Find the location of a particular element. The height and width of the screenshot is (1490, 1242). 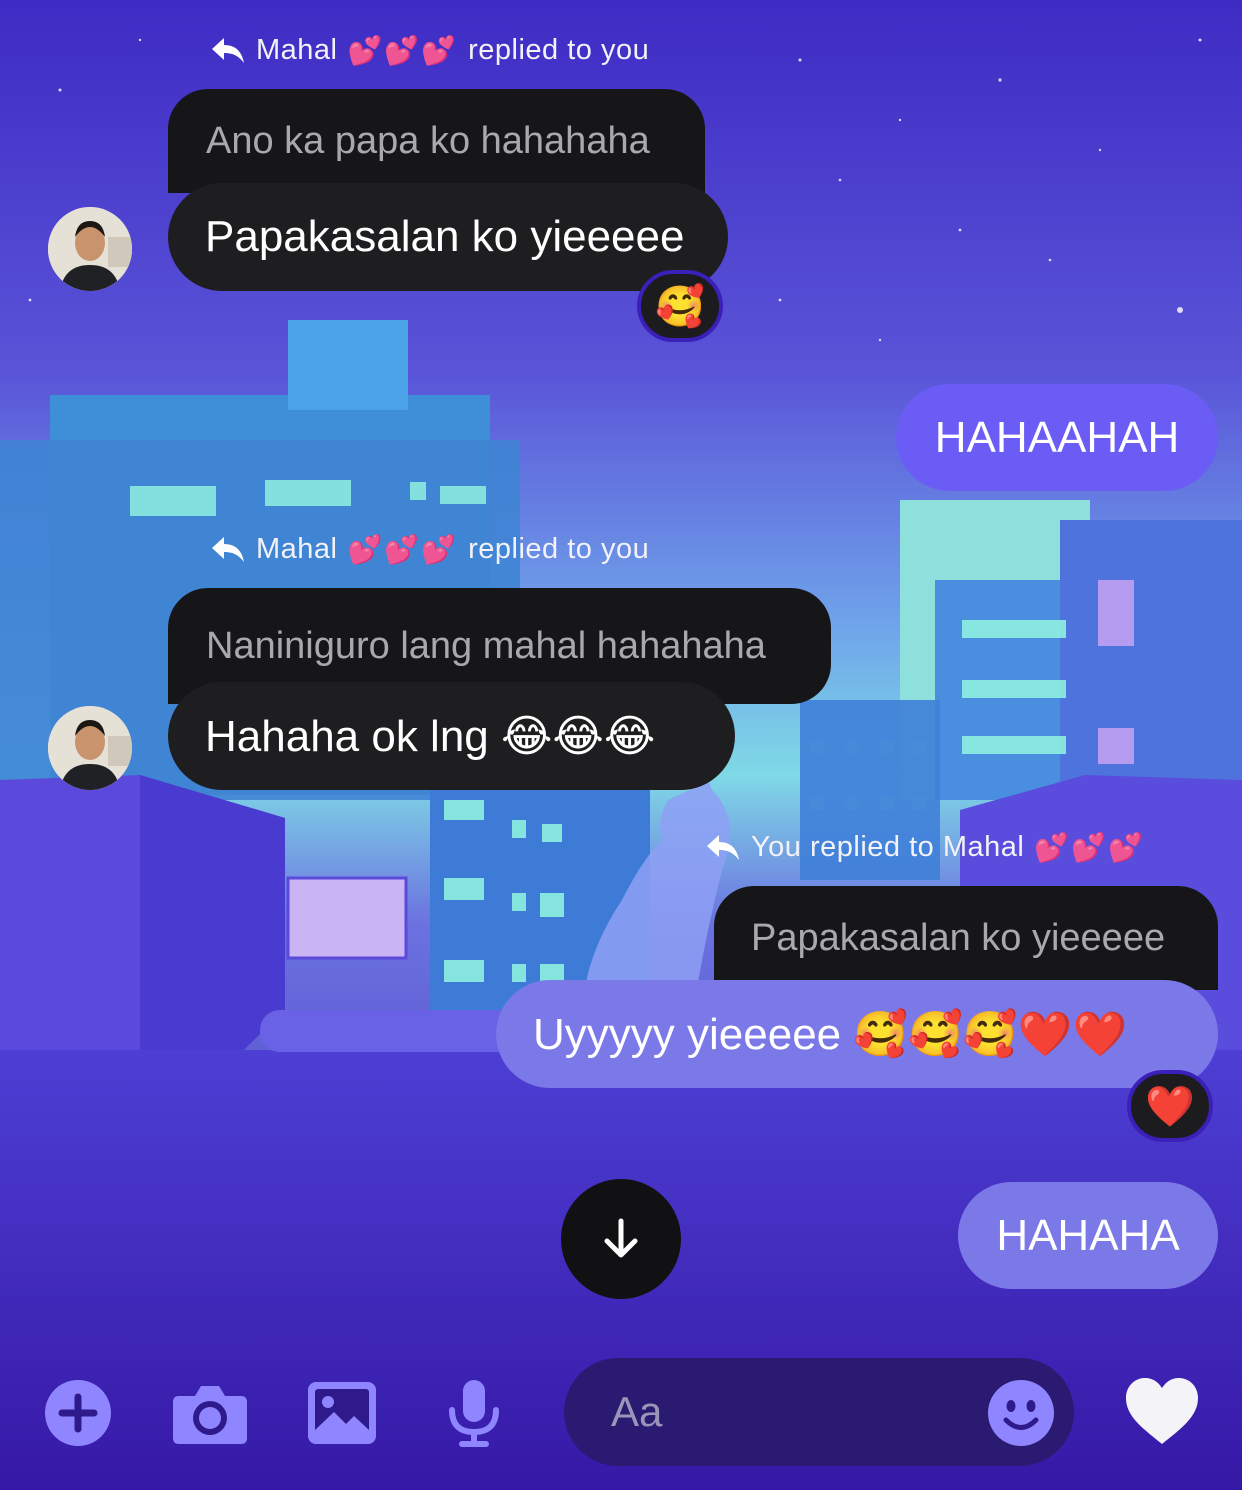

plus-circle-icon is located at coordinates (78, 1413).